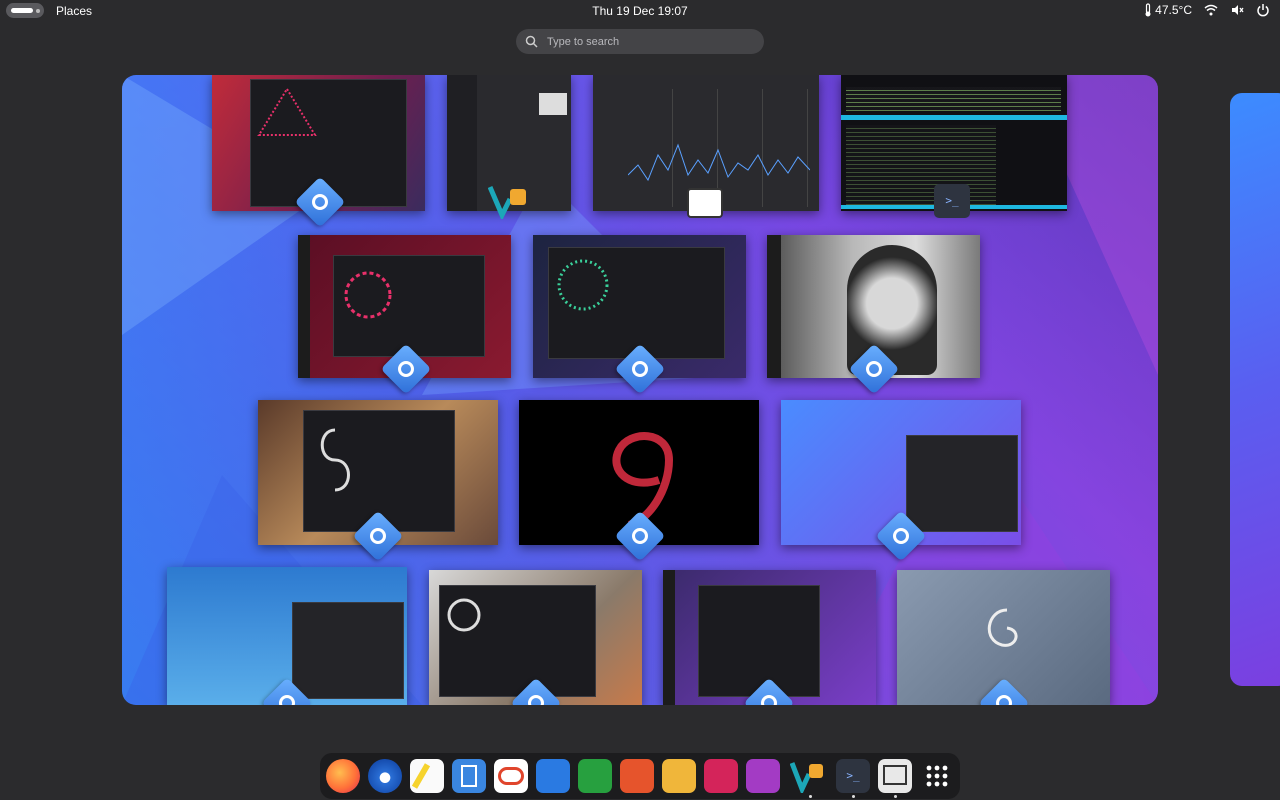 The image size is (1280, 800). Describe the element at coordinates (343, 776) in the screenshot. I see `firefox-icon` at that location.